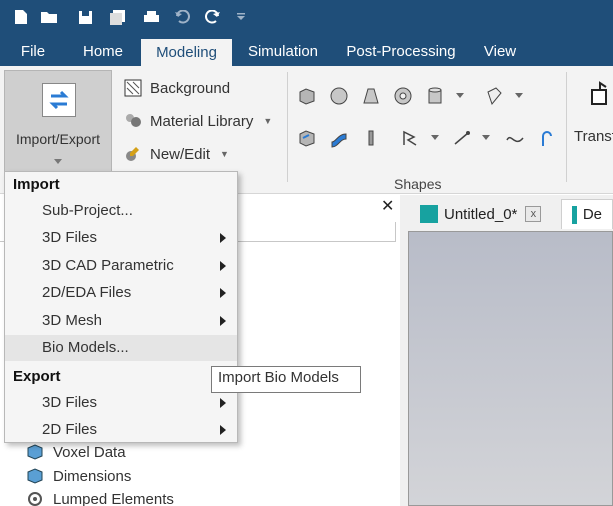 The image size is (613, 506). Describe the element at coordinates (36, 184) in the screenshot. I see `menu-header-import: Import` at that location.